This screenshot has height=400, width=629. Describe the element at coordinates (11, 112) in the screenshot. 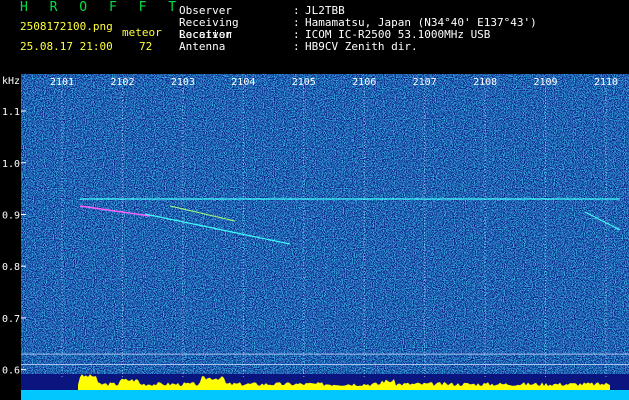

I see `y-tick-label: 1.1` at that location.